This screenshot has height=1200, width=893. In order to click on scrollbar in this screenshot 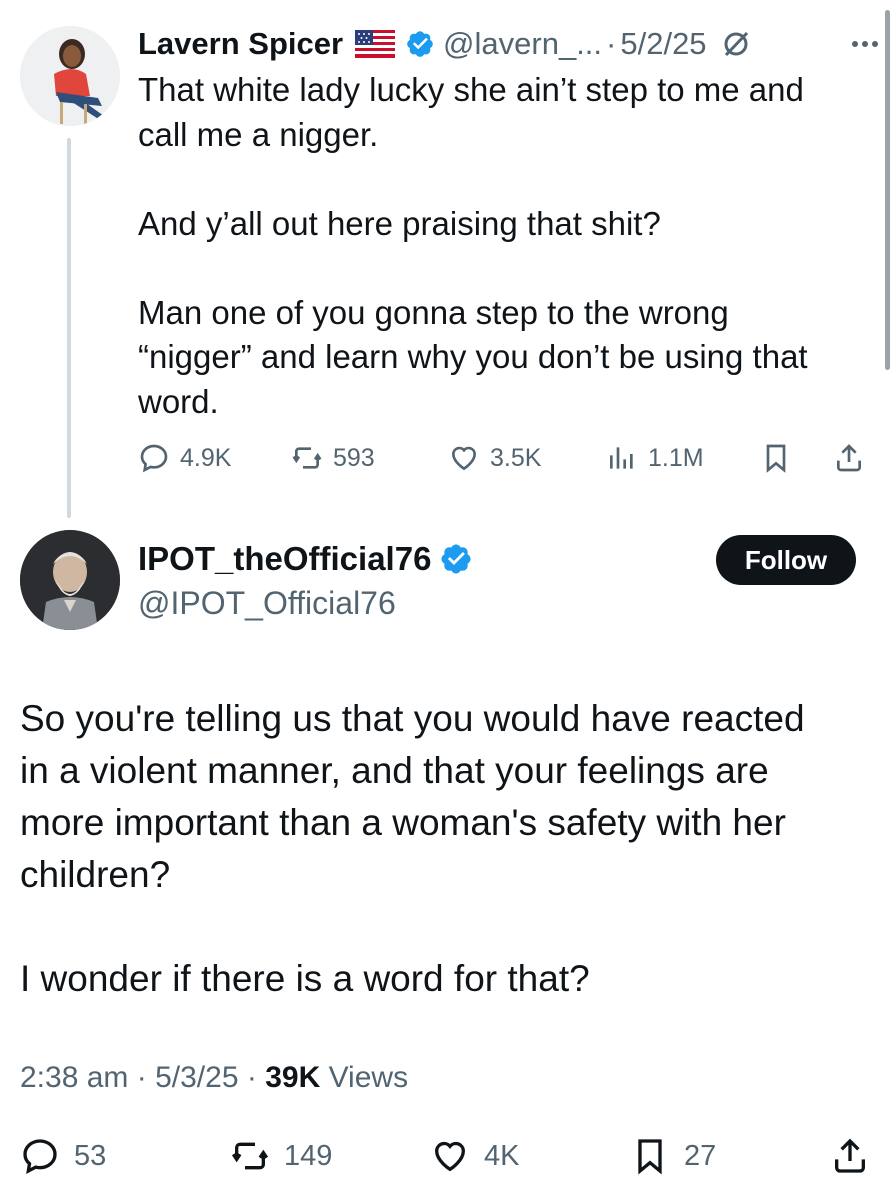, I will do `click(887, 190)`.